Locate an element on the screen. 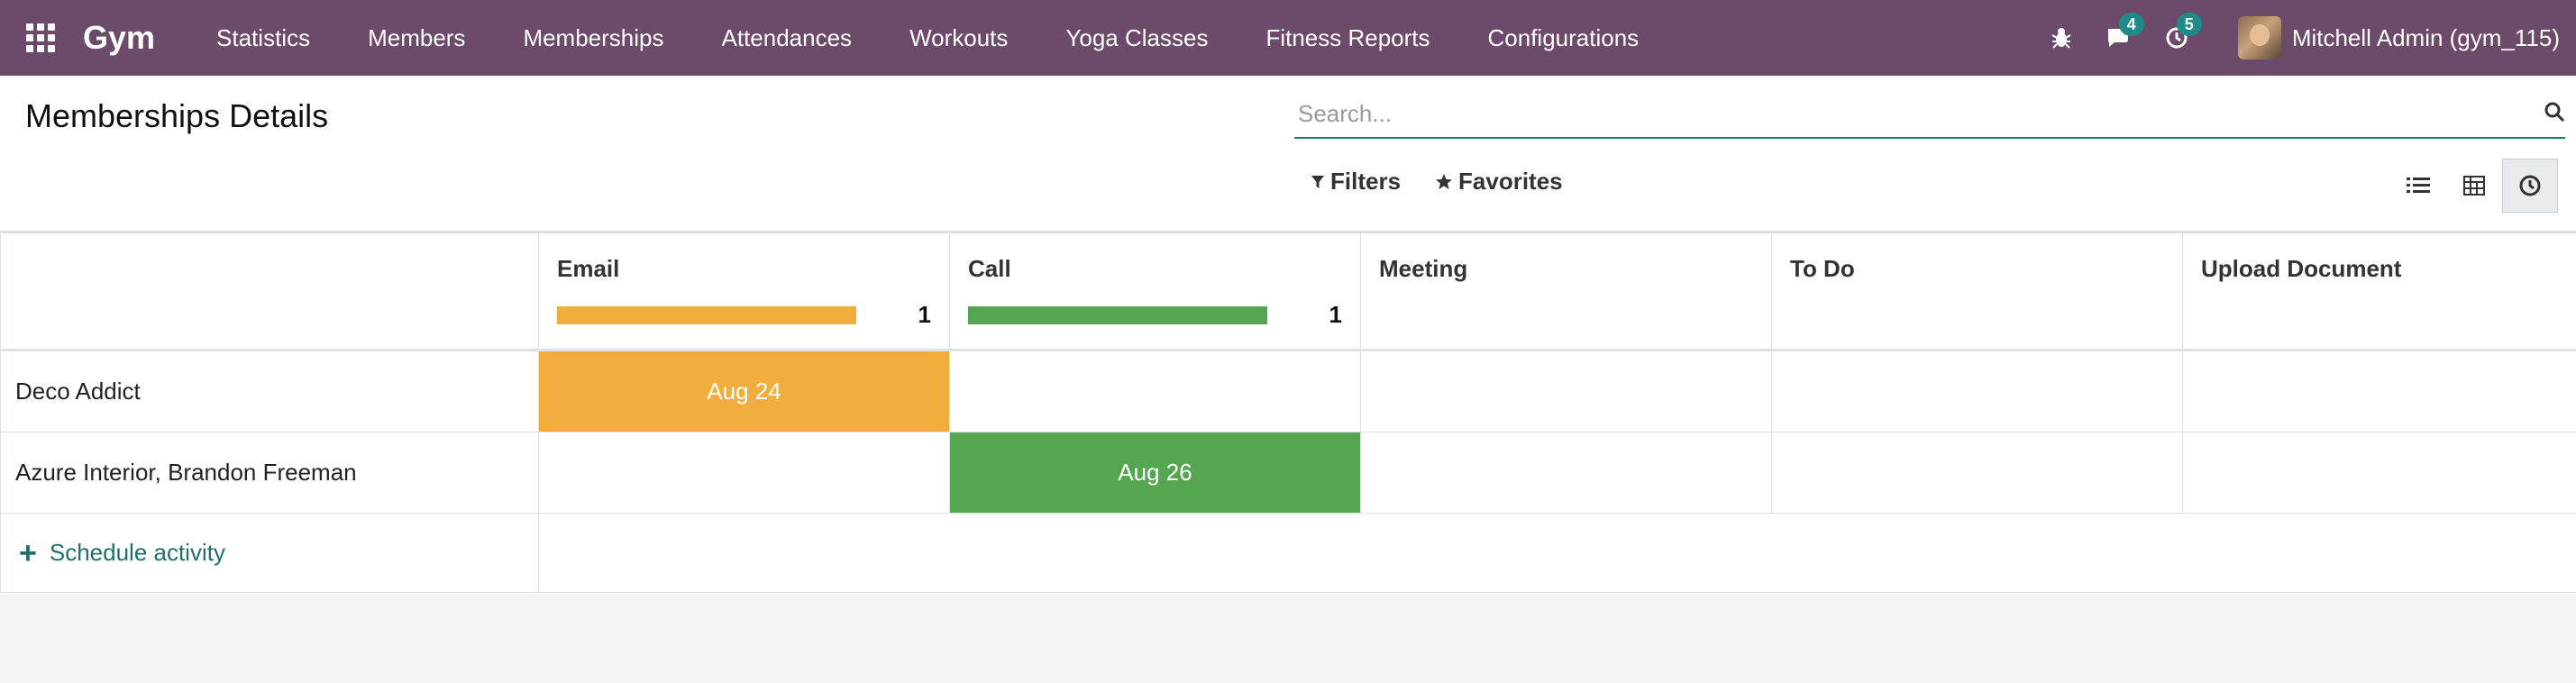 The width and height of the screenshot is (2576, 683). menu-statistics: Statistics is located at coordinates (263, 38).